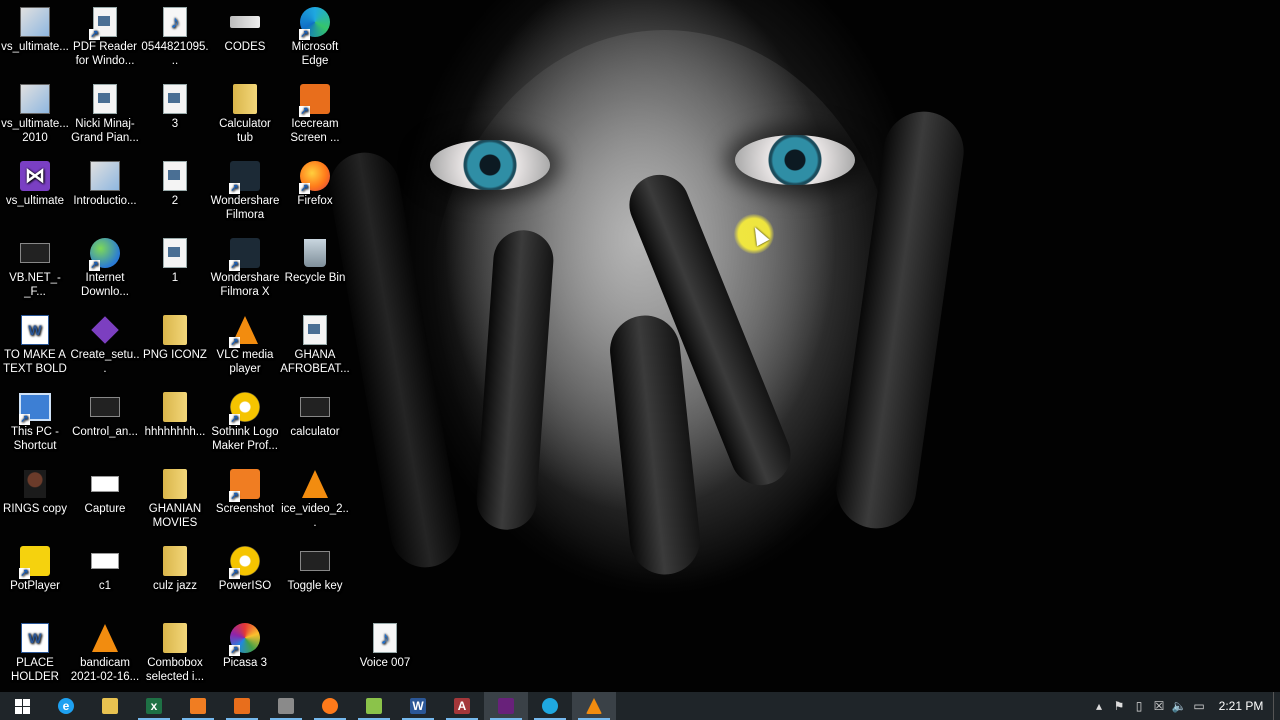  I want to click on start-button, so click(22, 706).